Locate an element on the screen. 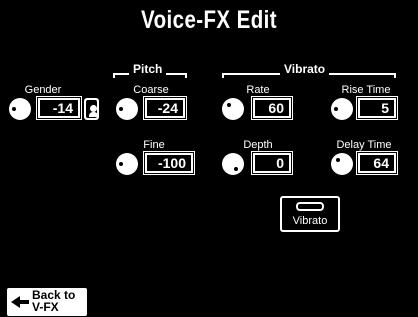  vibrato-bracket-left-tick is located at coordinates (223, 75).